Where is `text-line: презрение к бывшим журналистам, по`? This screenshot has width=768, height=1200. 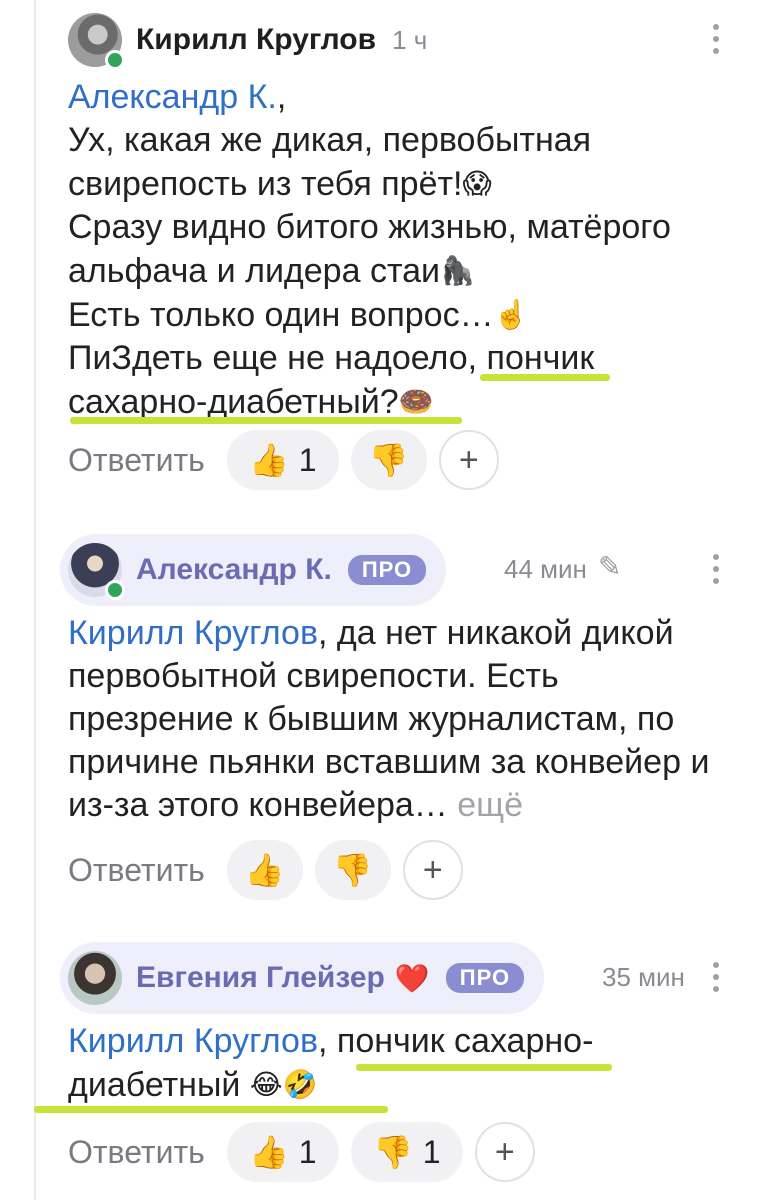 text-line: презрение к бывшим журналистам, по is located at coordinates (371, 719).